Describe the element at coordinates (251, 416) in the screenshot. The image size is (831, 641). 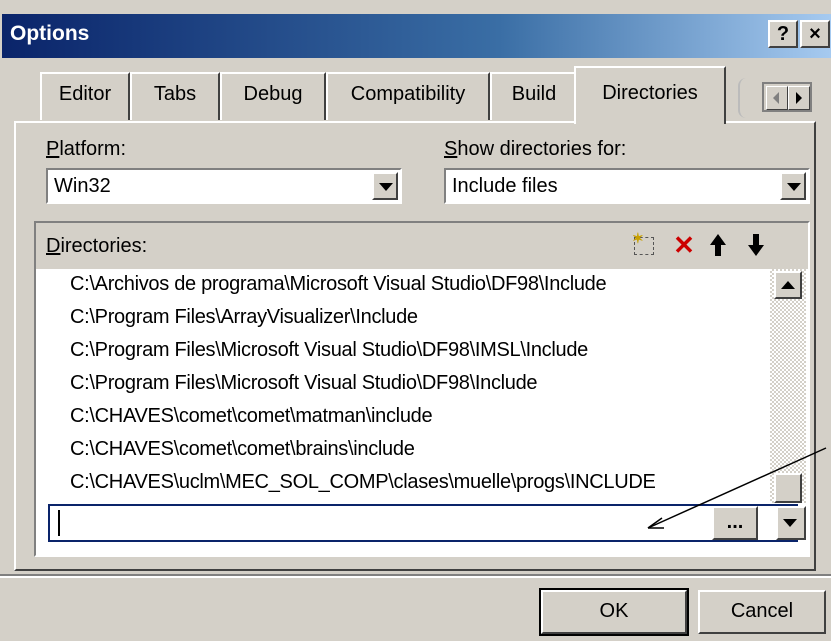
I see `list-item: C:\CHAVES\comet\comet\matman\include` at that location.